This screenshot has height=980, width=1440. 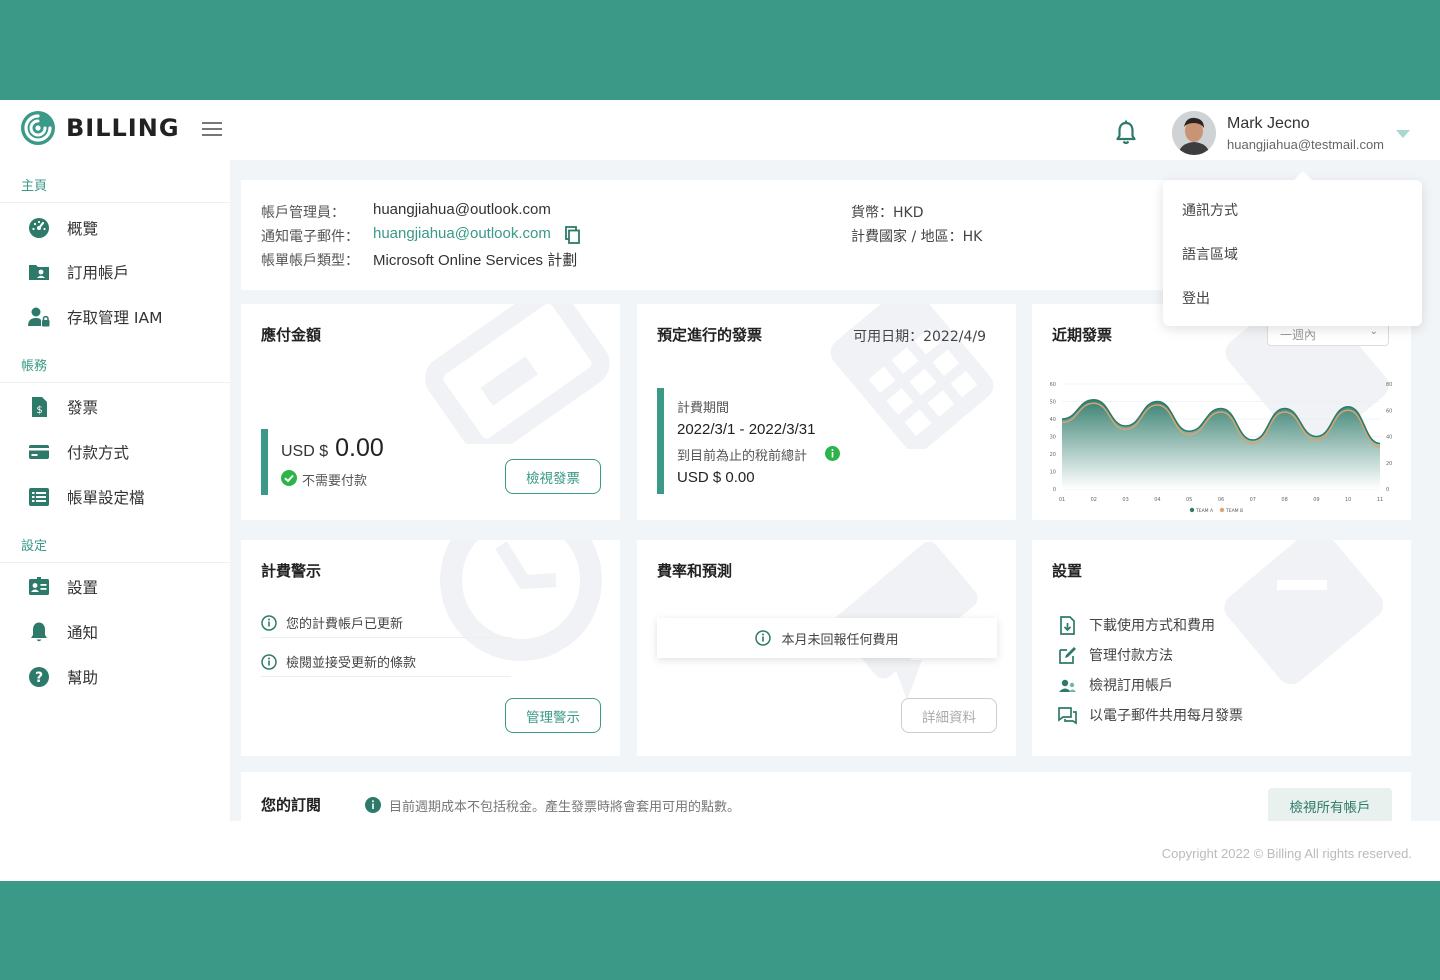 What do you see at coordinates (1234, 511) in the screenshot?
I see `legend-label: TEAM B` at bounding box center [1234, 511].